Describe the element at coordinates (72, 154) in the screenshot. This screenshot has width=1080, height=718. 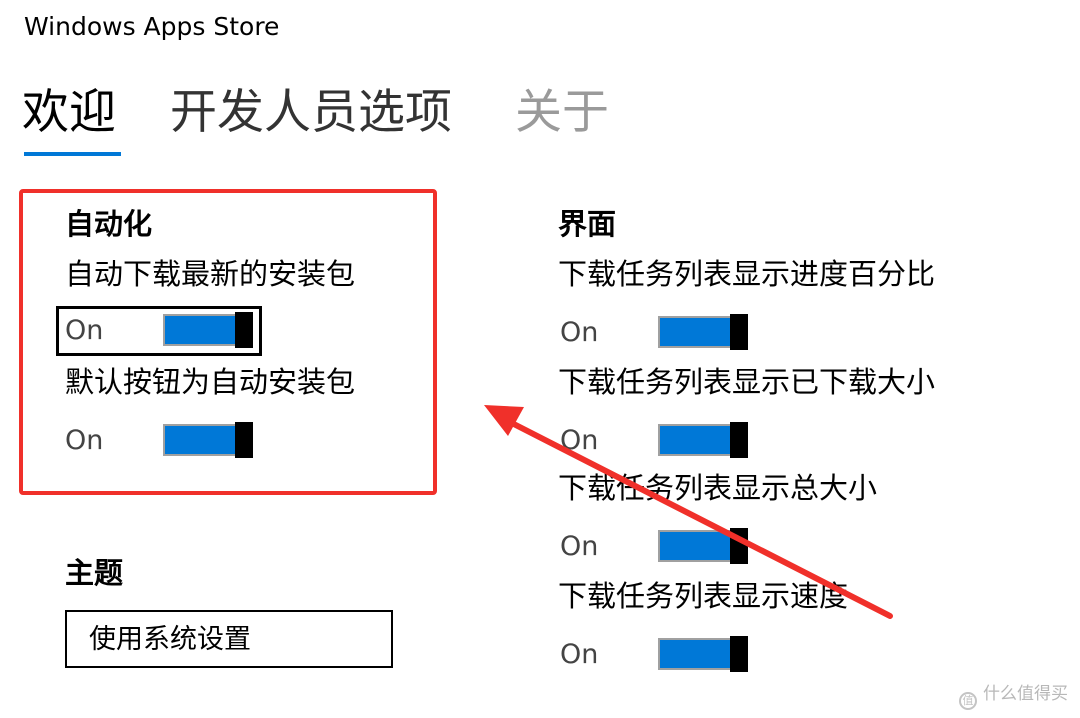
I see `selected-tab-indicator` at that location.